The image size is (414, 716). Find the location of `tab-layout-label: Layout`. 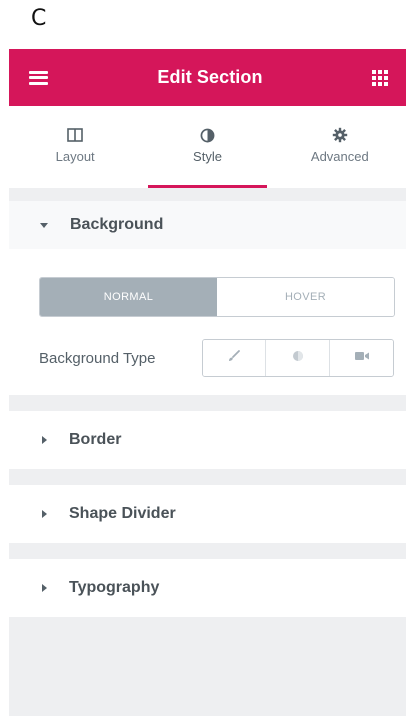

tab-layout-label: Layout is located at coordinates (75, 156).